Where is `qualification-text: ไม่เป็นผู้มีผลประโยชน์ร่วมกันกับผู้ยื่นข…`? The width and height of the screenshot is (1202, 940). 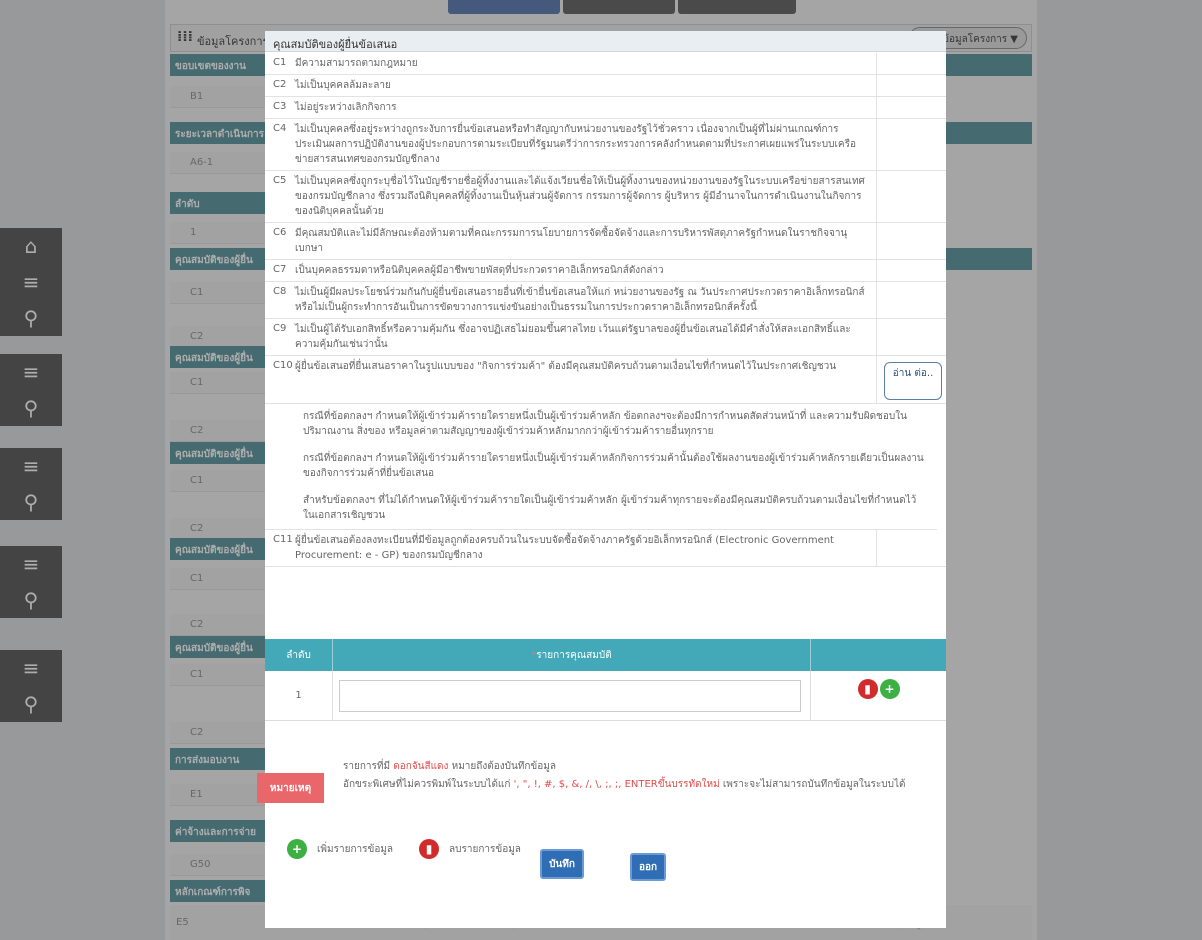 qualification-text: ไม่เป็นผู้มีผลประโยชน์ร่วมกันกับผู้ยื่นข… is located at coordinates (582, 300).